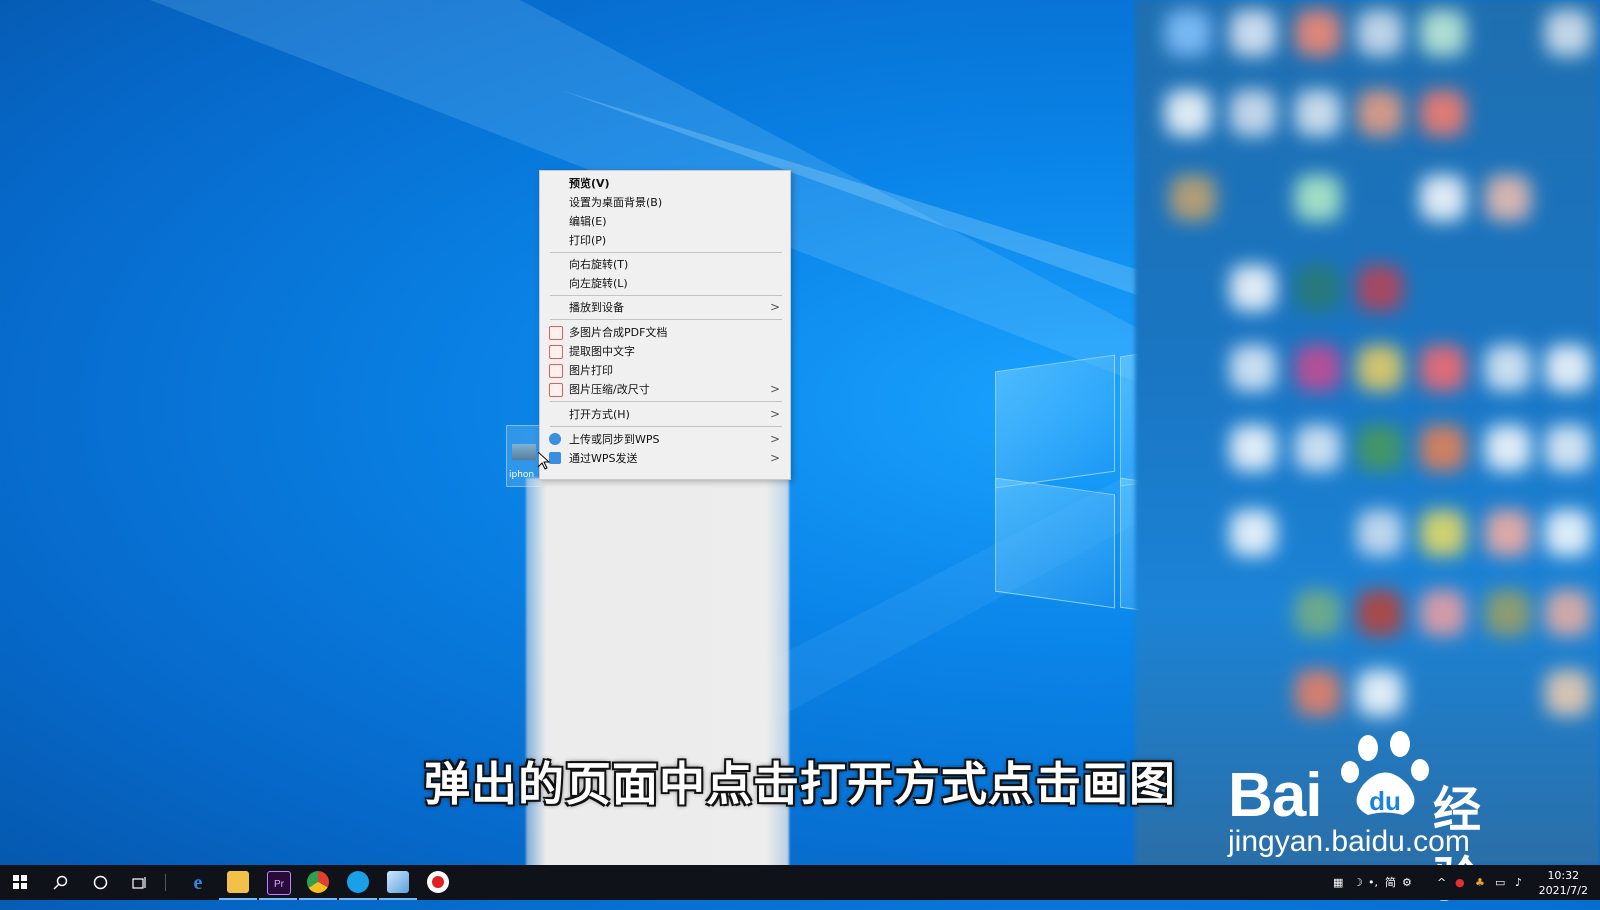 This screenshot has height=910, width=1600. I want to click on menu-item-cast-to-device: 播放到设备 >, so click(665, 307).